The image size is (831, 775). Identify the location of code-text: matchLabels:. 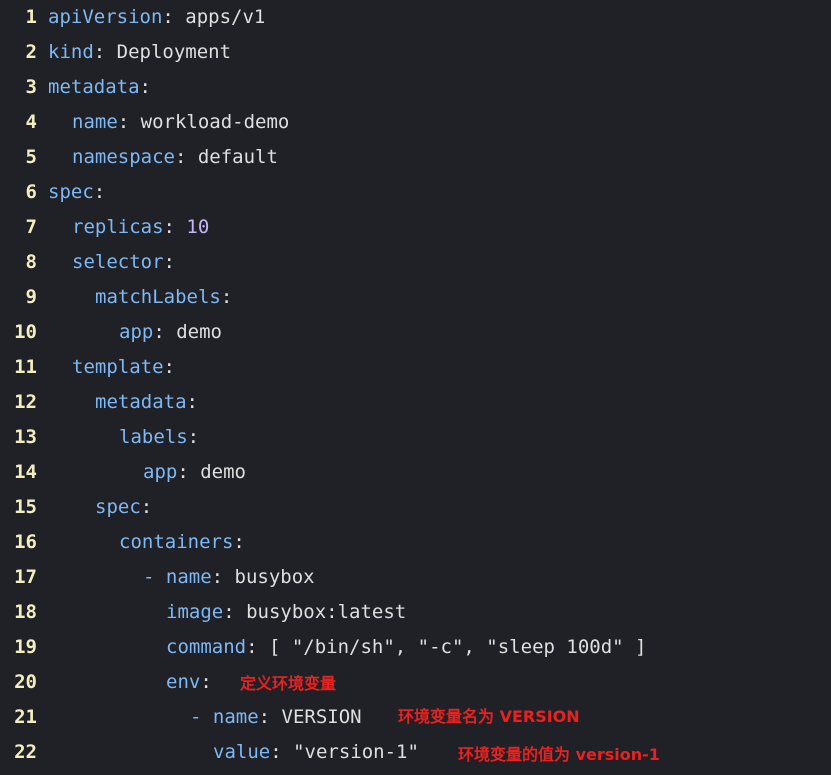
(169, 297).